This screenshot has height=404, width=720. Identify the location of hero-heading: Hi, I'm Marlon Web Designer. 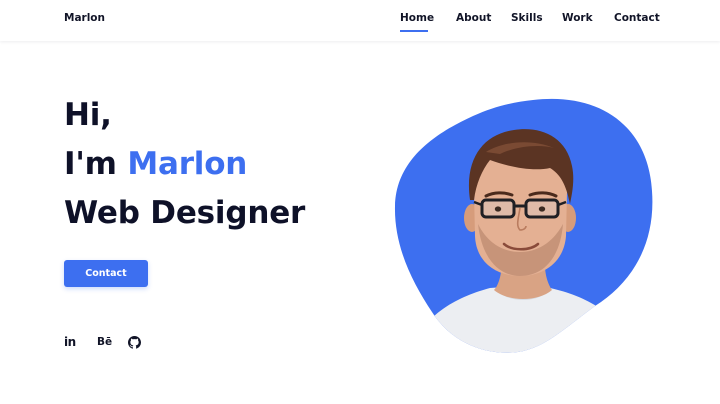
(184, 165).